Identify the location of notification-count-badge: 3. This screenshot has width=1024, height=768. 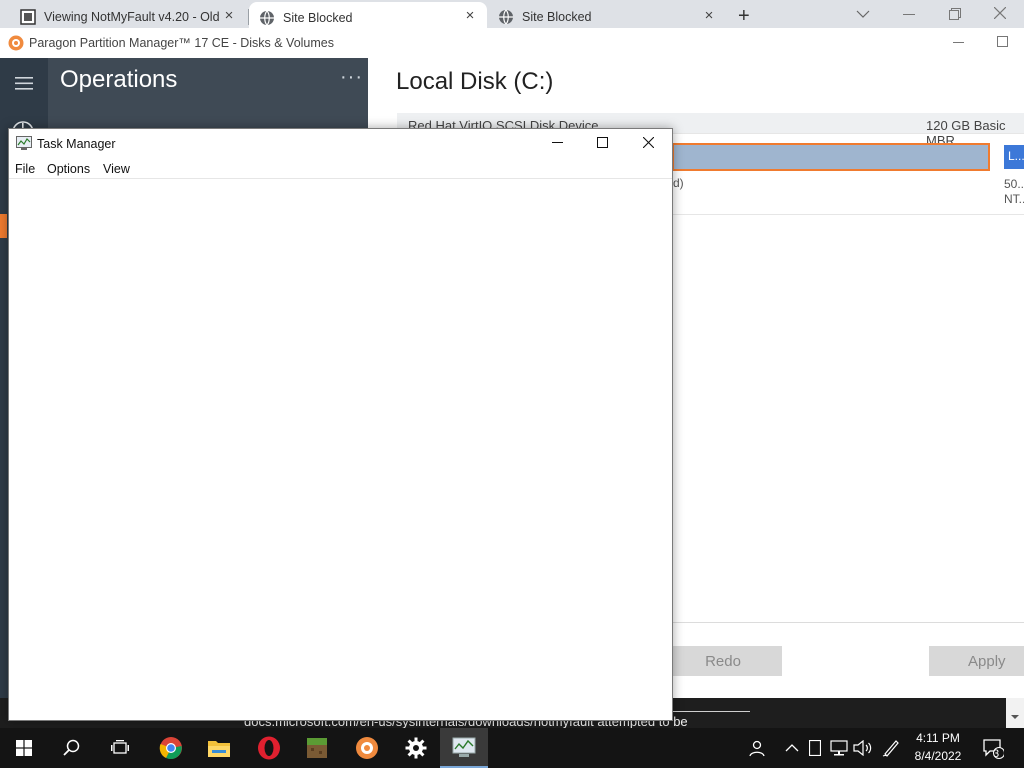
(996, 754).